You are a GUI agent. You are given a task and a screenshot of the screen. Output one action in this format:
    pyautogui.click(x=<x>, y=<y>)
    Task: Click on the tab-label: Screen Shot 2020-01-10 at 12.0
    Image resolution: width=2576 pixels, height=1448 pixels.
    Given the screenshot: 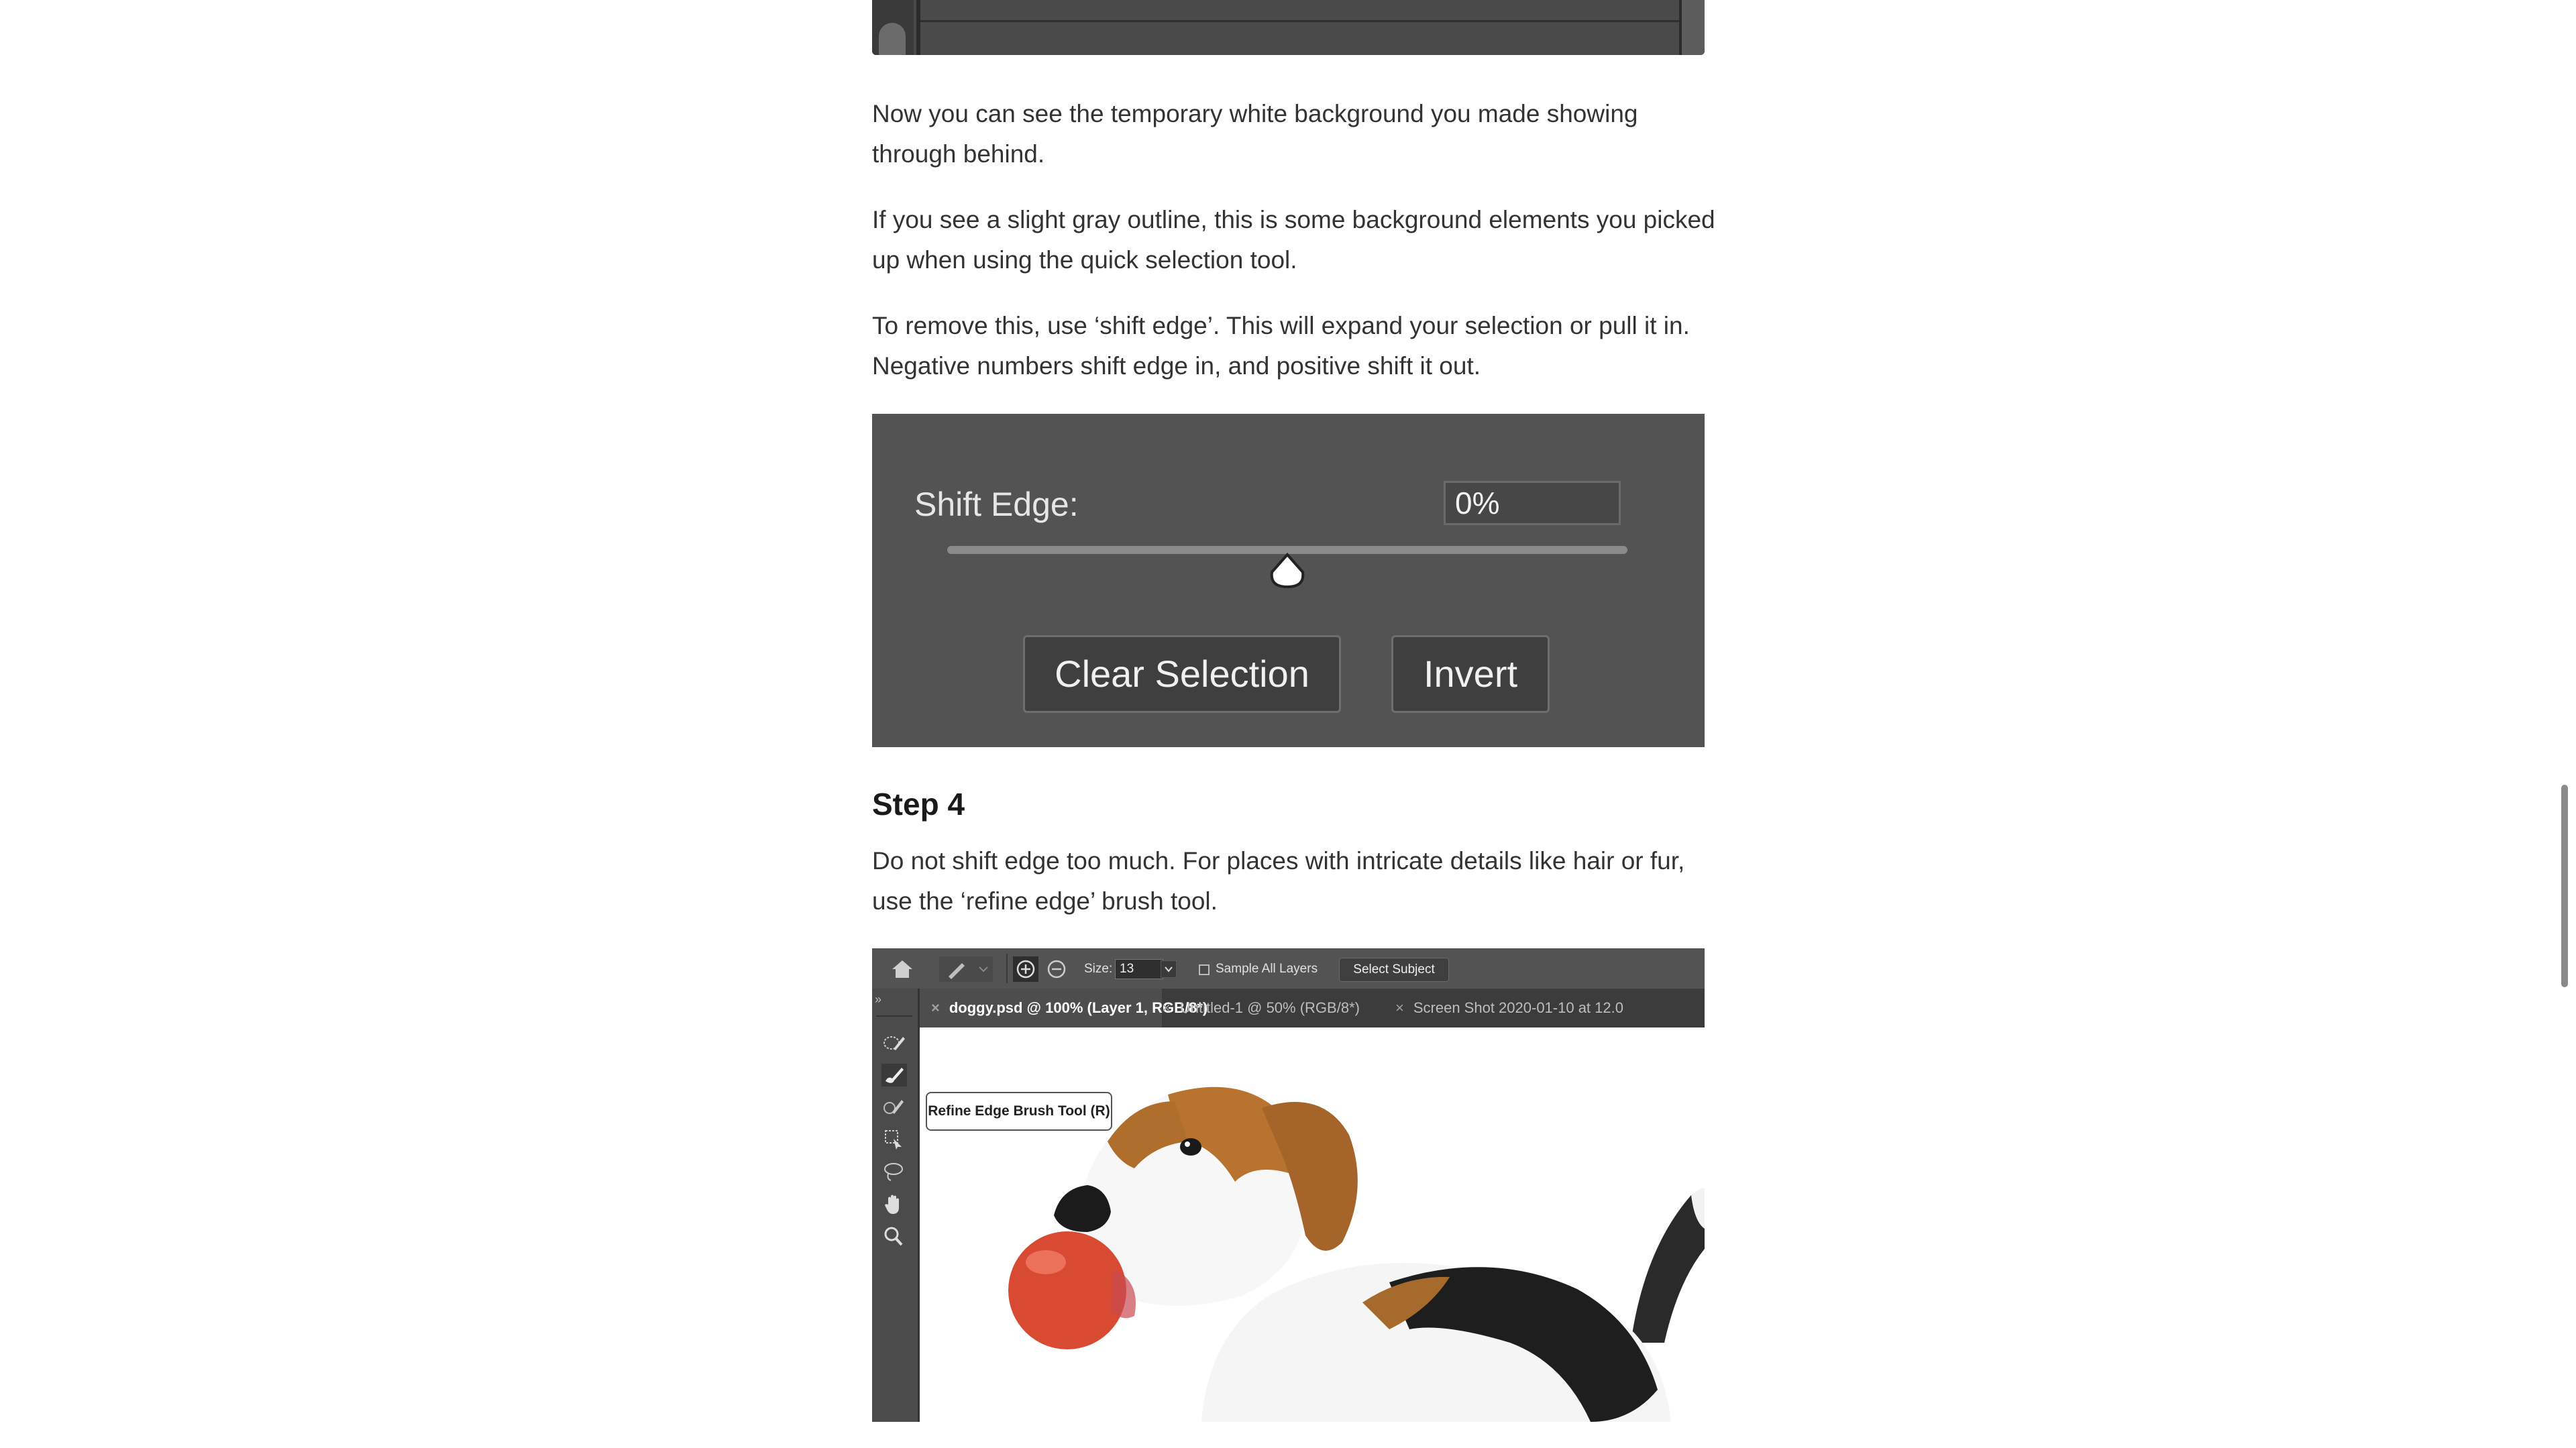 What is the action you would take?
    pyautogui.click(x=1518, y=1007)
    